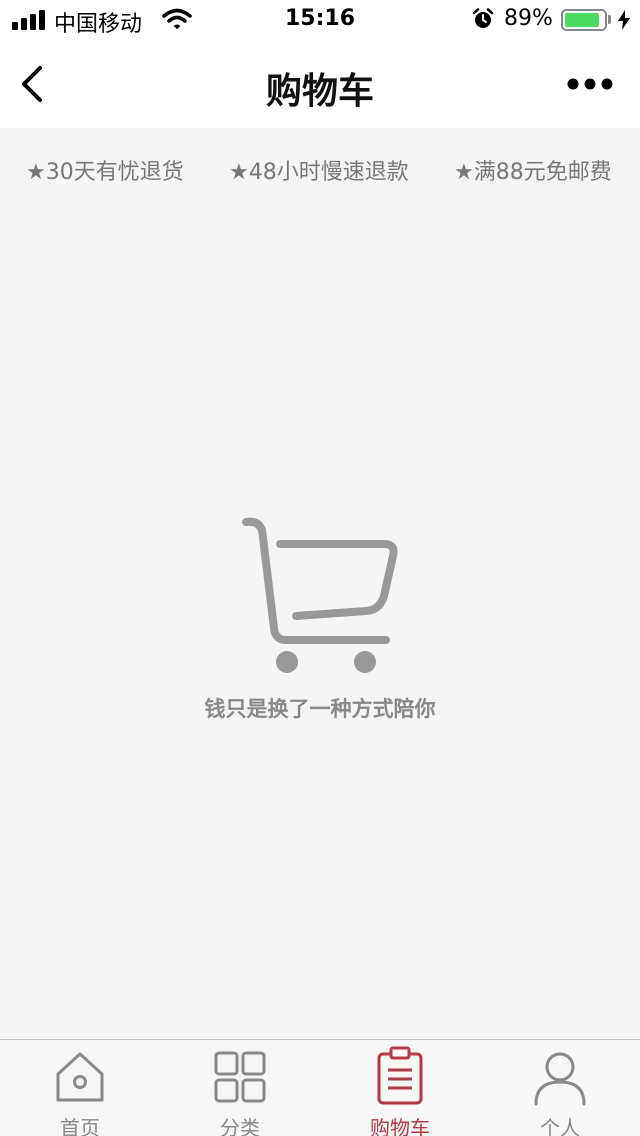 The image size is (640, 1136). Describe the element at coordinates (400, 1075) in the screenshot. I see `cart-clipboard-icon` at that location.